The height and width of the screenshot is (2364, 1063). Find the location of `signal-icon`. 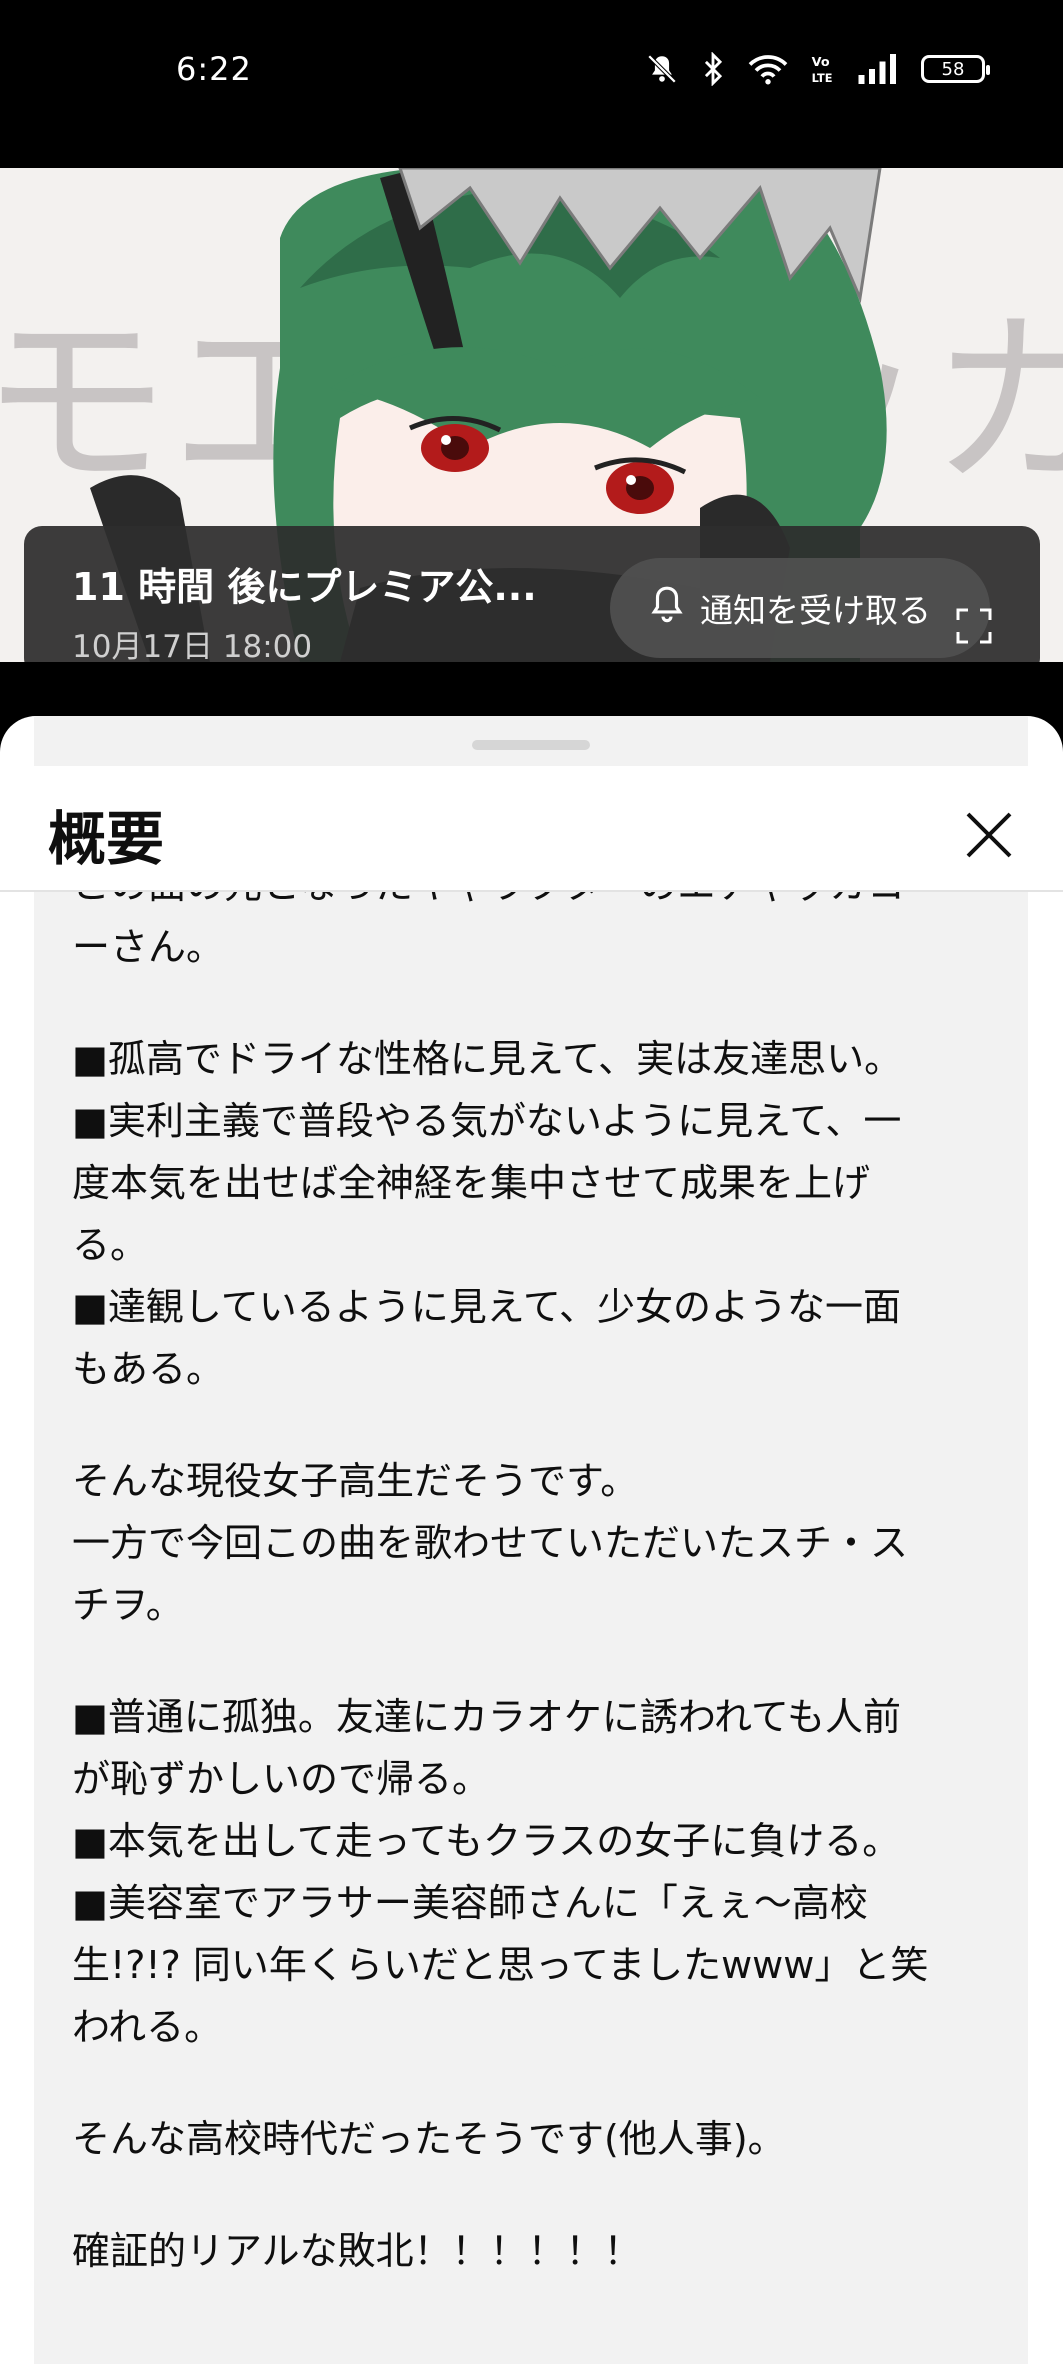

signal-icon is located at coordinates (878, 69).